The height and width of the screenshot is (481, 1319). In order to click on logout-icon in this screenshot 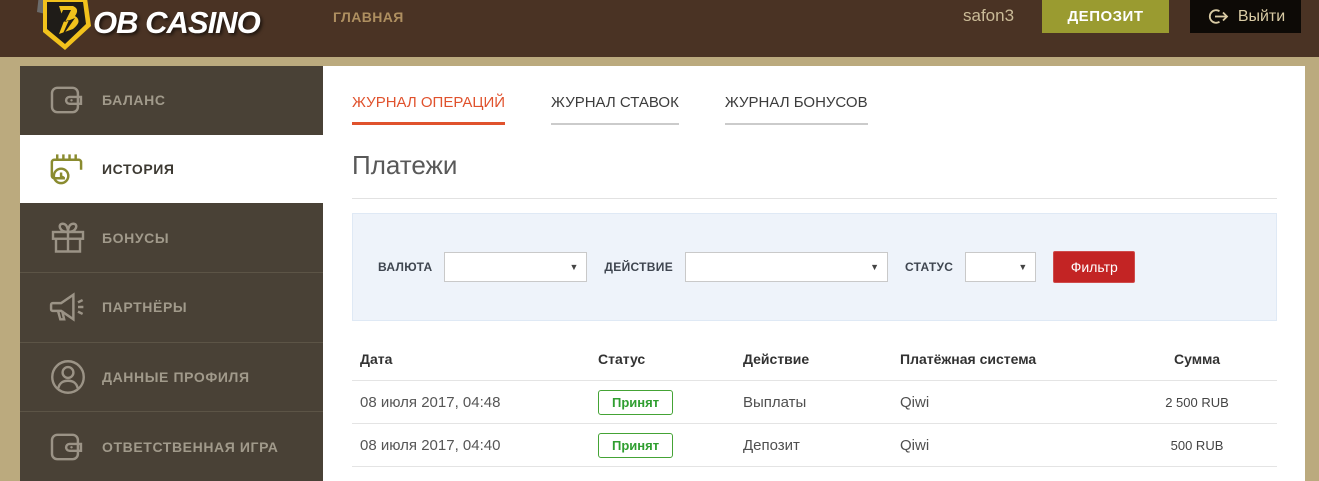, I will do `click(1217, 16)`.